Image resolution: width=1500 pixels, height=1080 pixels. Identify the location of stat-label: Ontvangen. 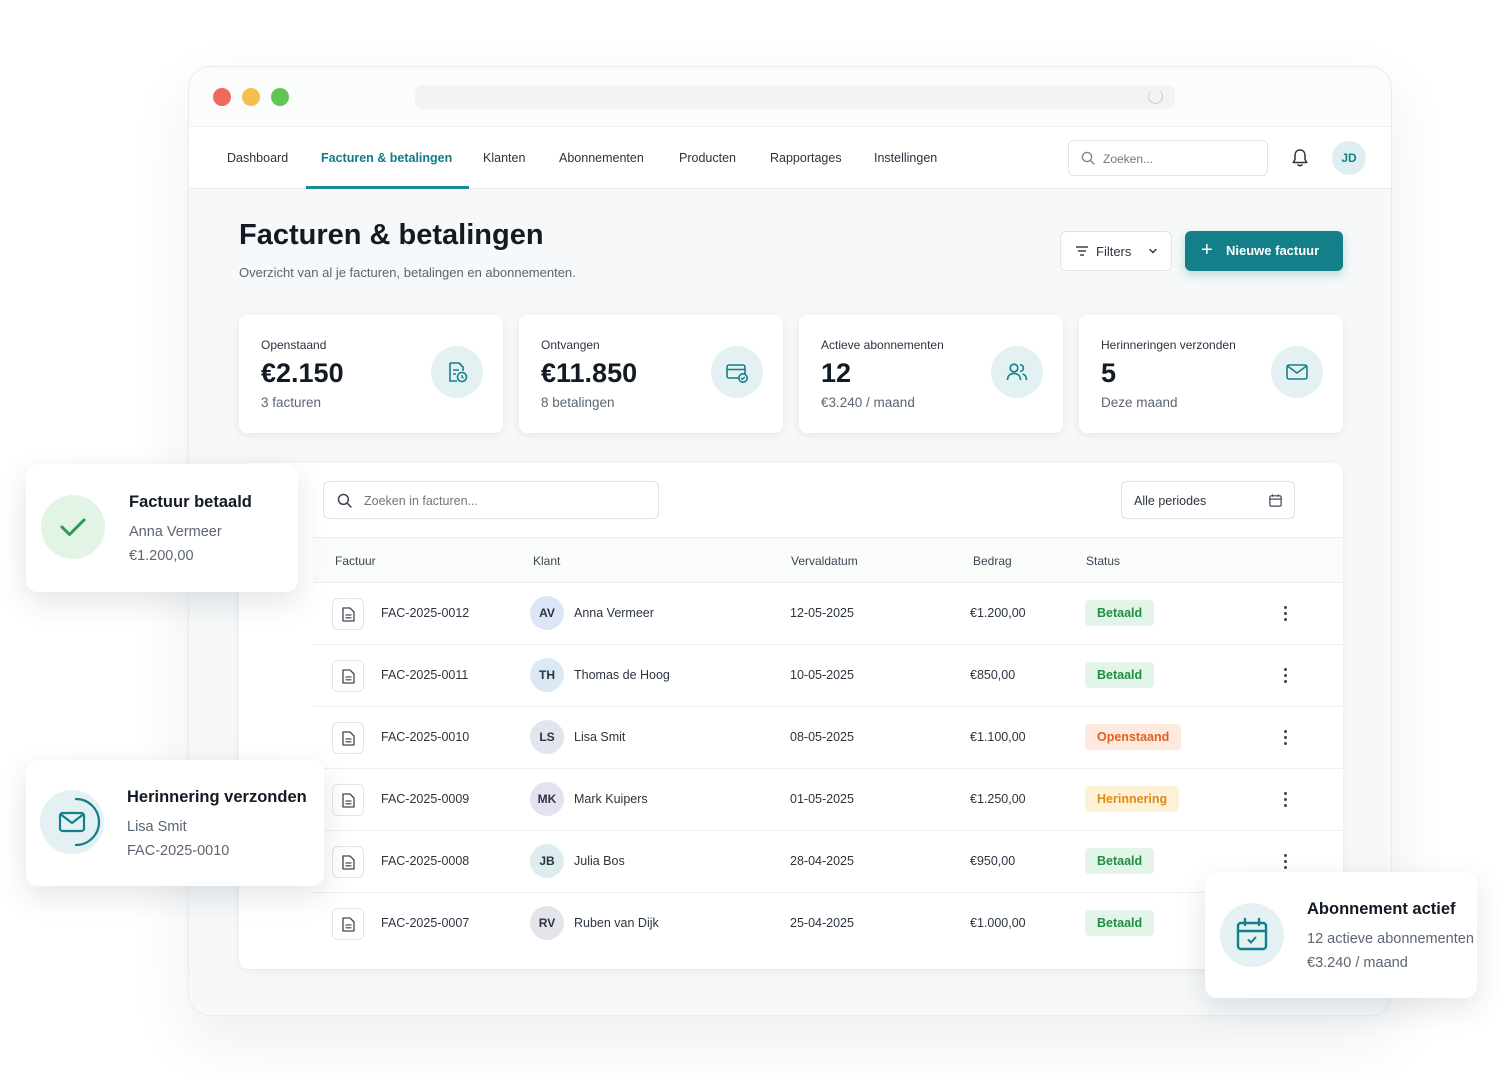
(570, 345).